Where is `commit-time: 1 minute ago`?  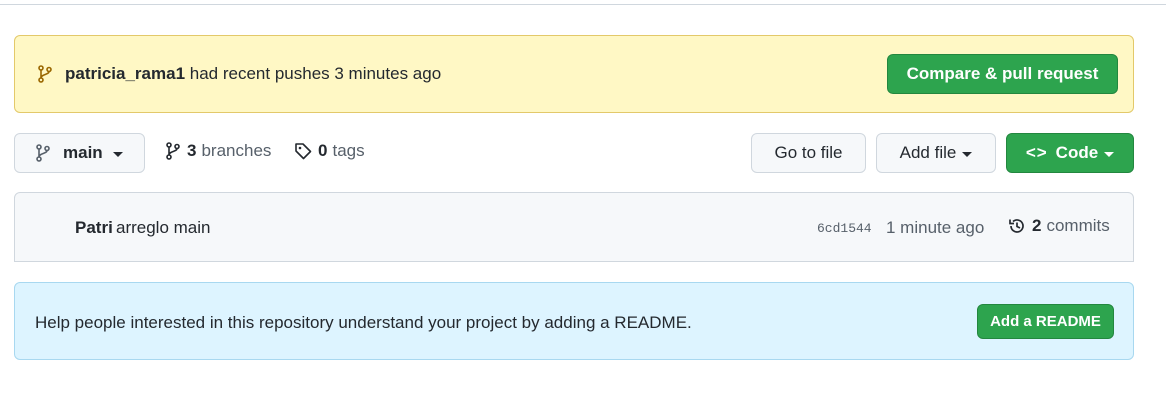
commit-time: 1 minute ago is located at coordinates (935, 227).